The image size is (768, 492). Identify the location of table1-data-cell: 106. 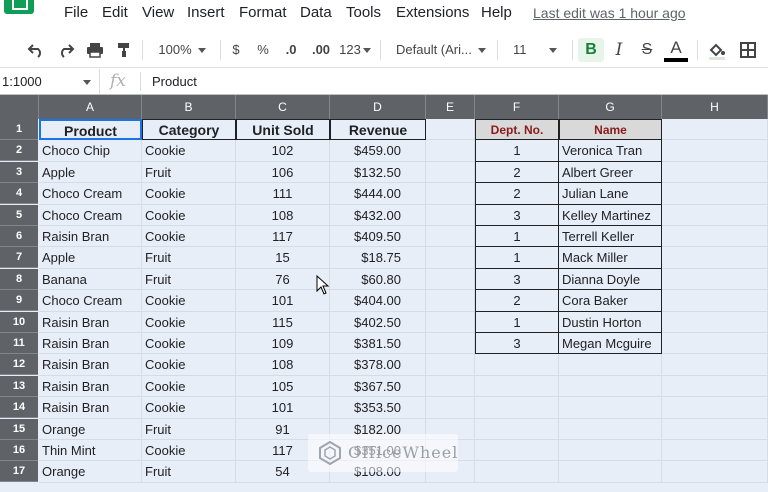
(283, 172).